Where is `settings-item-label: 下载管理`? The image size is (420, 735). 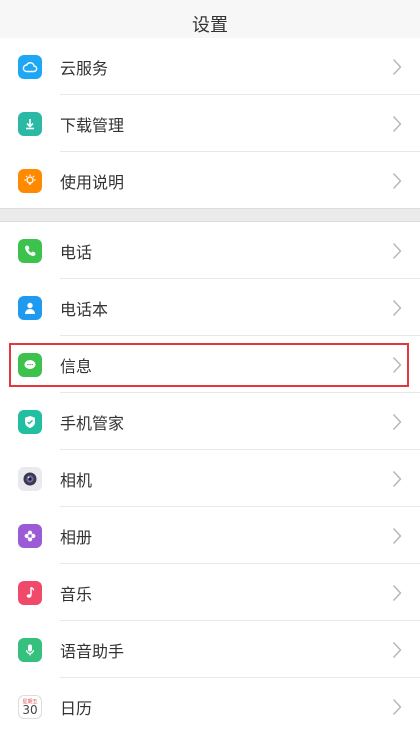
settings-item-label: 下载管理 is located at coordinates (92, 125).